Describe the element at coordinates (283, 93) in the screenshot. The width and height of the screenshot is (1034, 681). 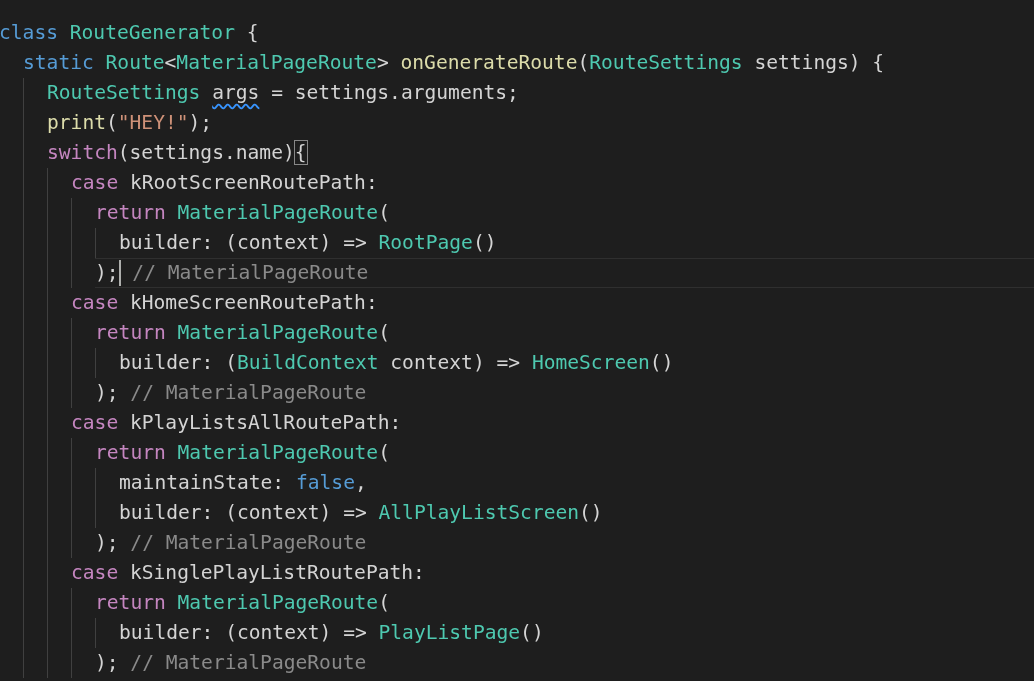
I see `code-line: RouteSettings args = settings.arguments;` at that location.